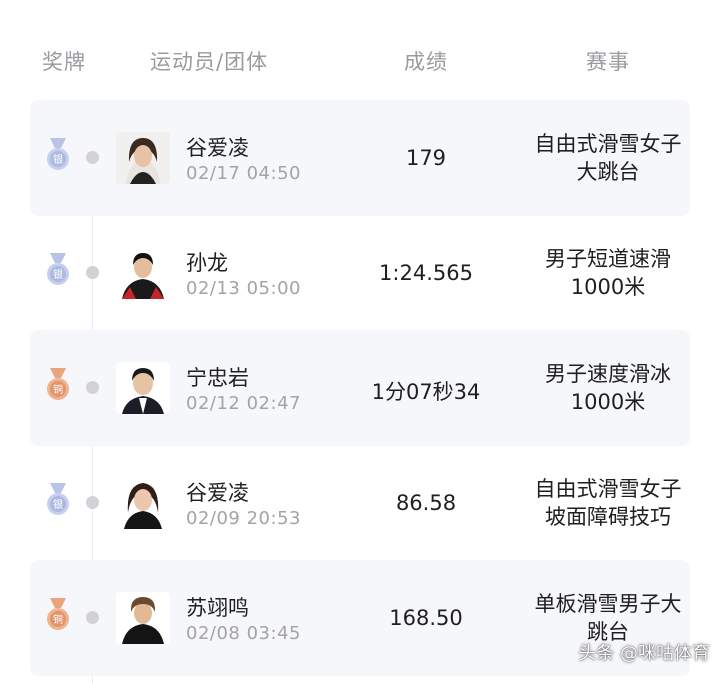 Image resolution: width=720 pixels, height=683 pixels. Describe the element at coordinates (207, 263) in the screenshot. I see `athlete-name: 孙龙` at that location.